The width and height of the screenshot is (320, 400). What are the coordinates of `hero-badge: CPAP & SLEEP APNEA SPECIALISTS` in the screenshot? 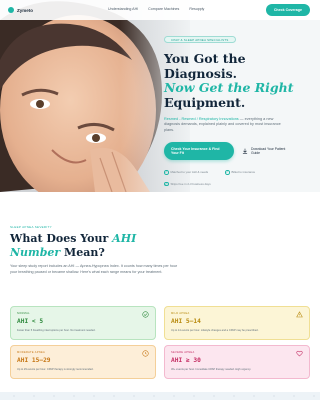 It's located at (200, 39).